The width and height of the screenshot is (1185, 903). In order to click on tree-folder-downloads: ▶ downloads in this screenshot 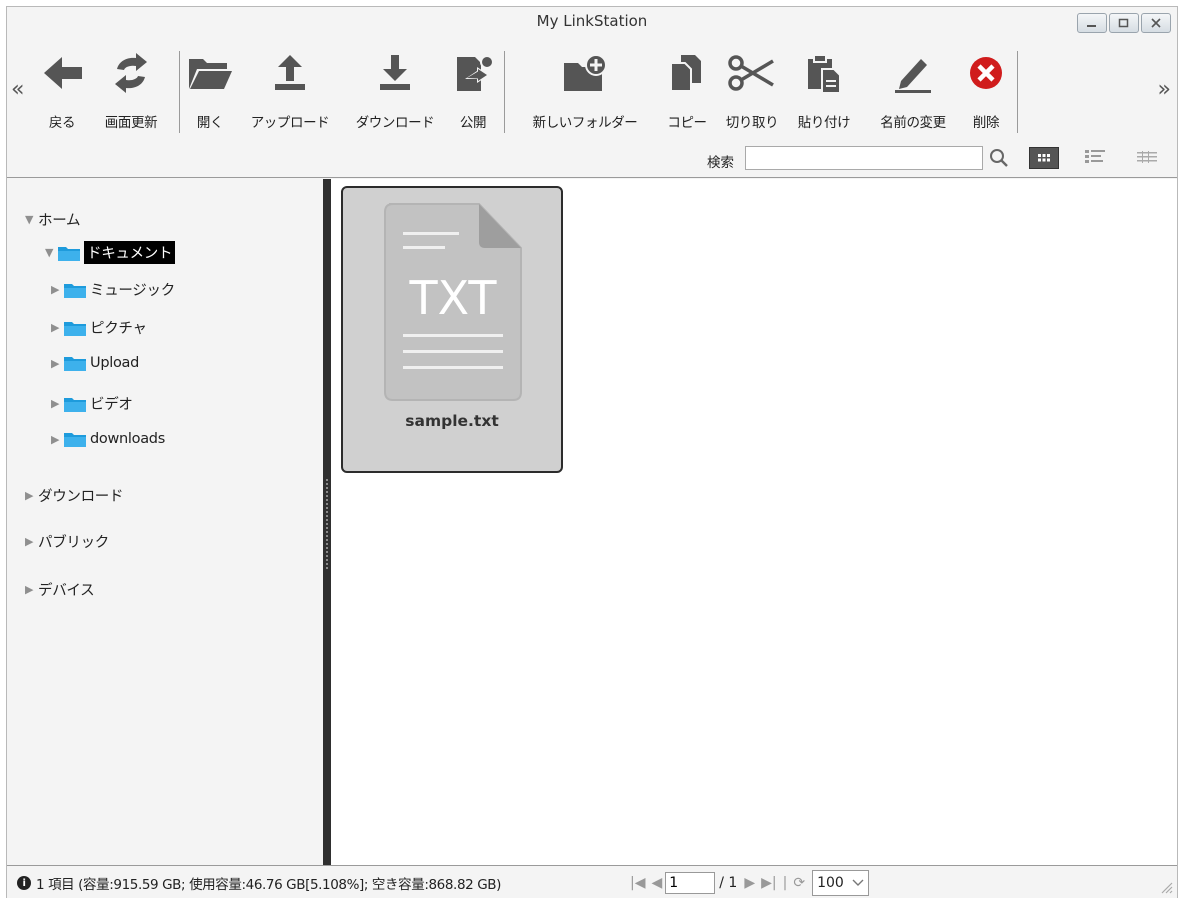, I will do `click(108, 439)`.